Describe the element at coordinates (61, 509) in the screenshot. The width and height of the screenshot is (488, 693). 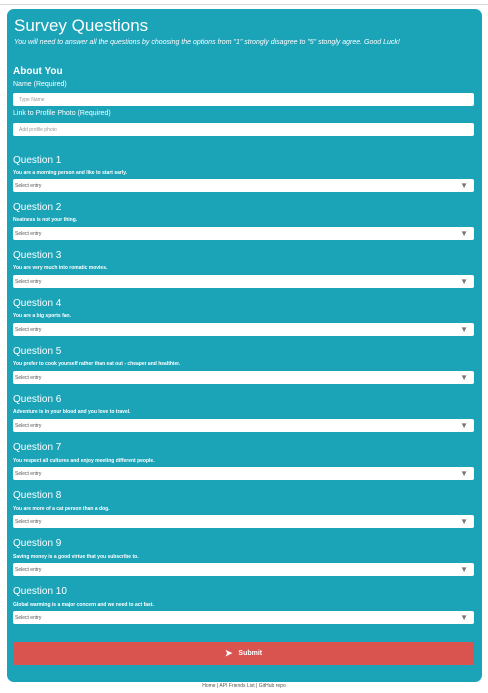
I see `question-8-text: You are more of a cat person than a dog.` at that location.